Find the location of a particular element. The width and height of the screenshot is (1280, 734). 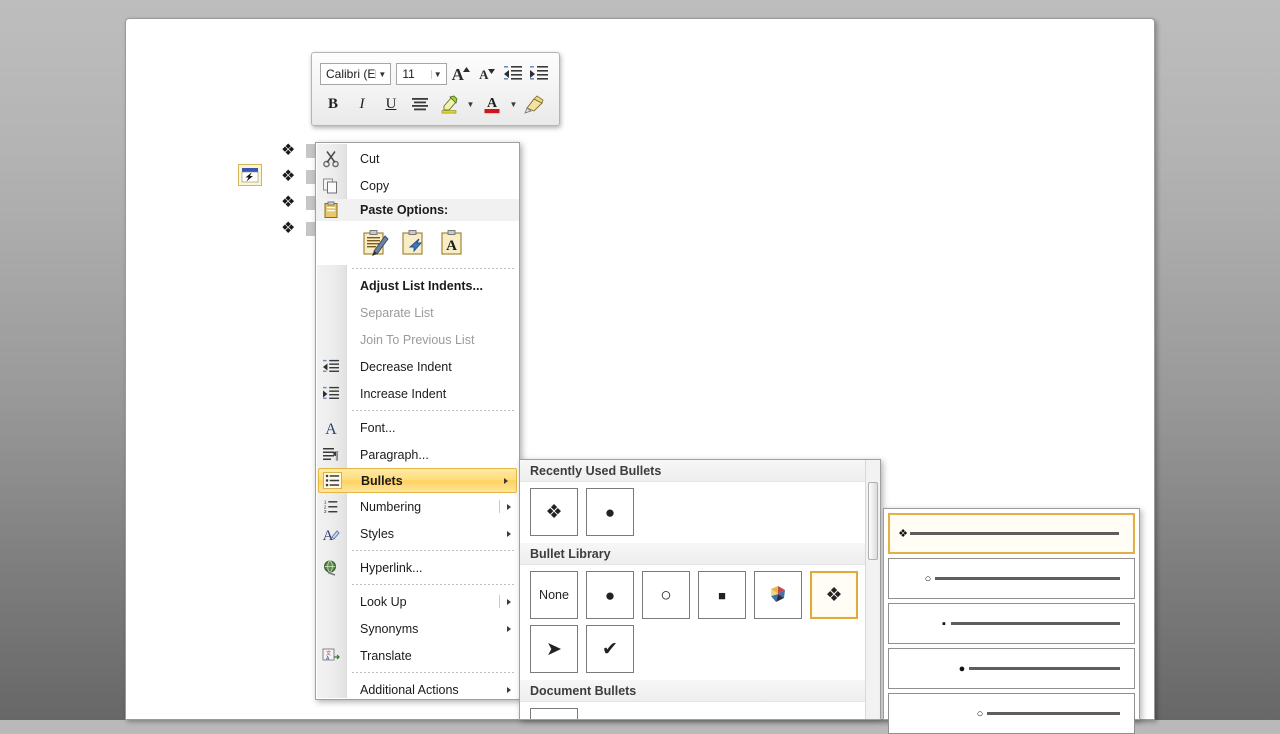

list-level-item: ▪ is located at coordinates (1011, 623).